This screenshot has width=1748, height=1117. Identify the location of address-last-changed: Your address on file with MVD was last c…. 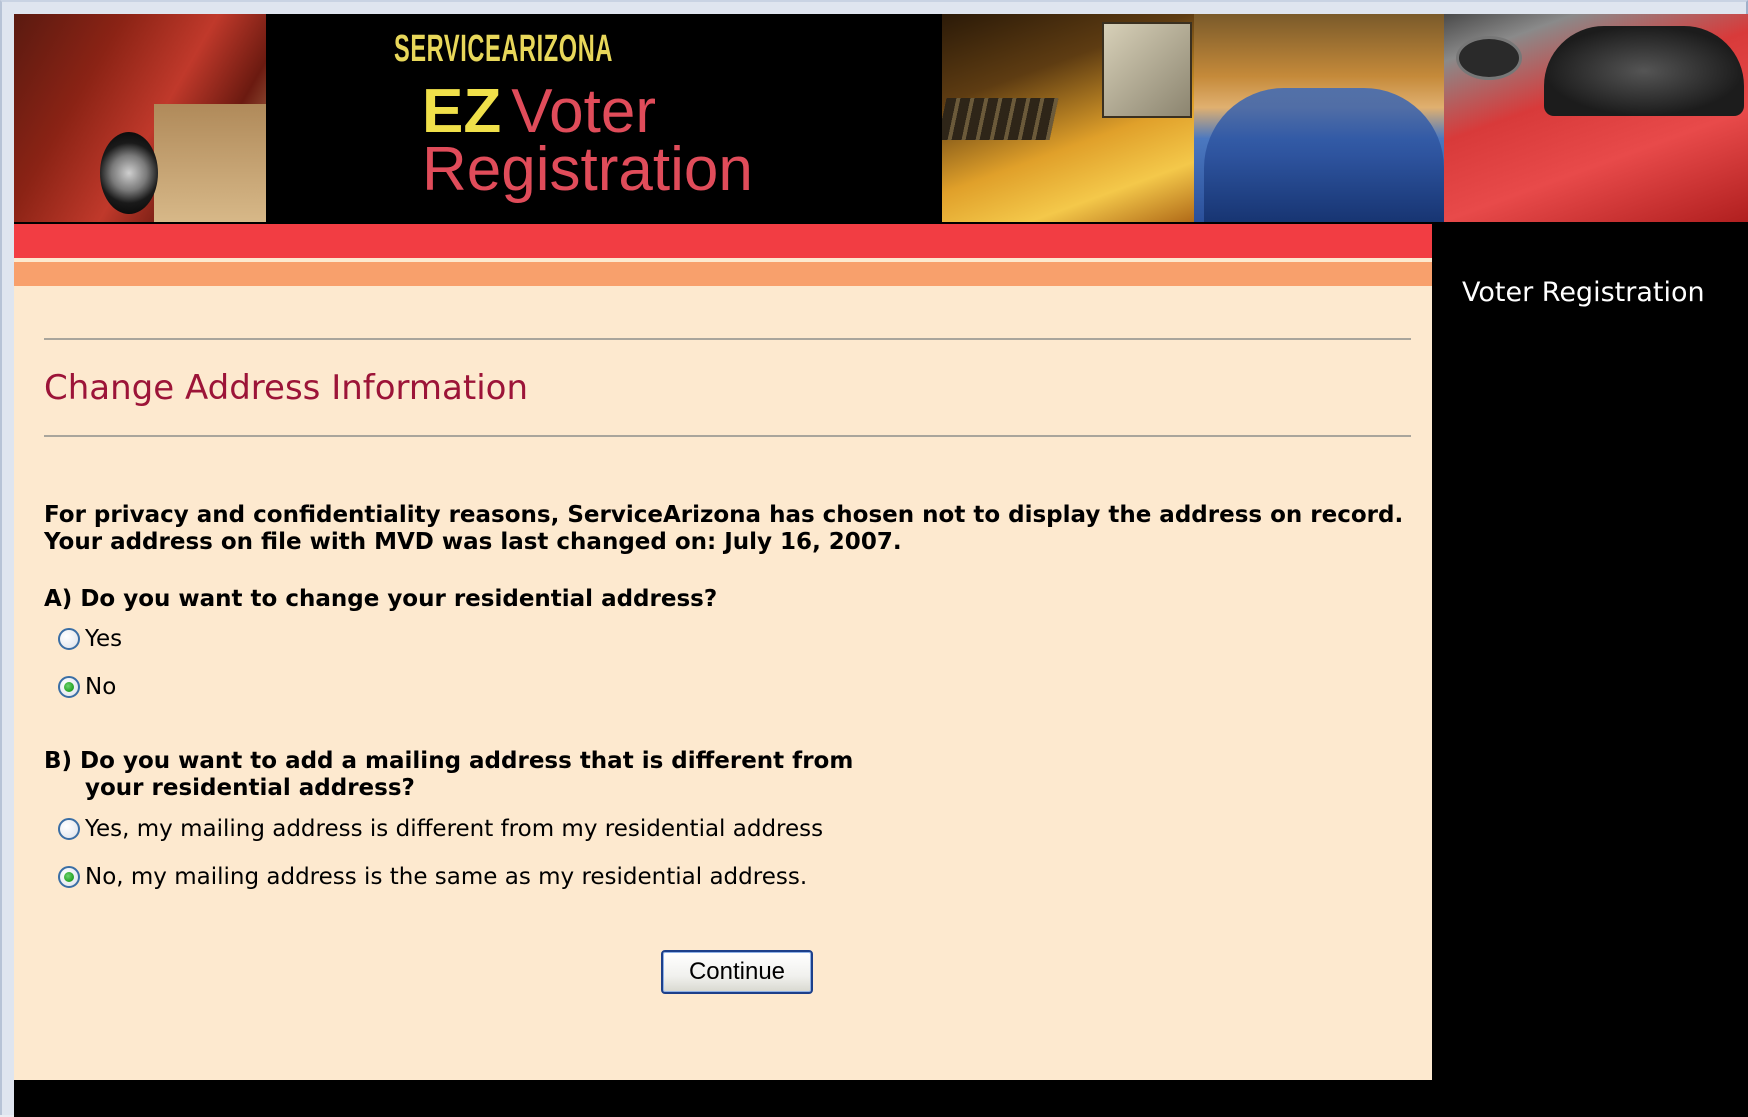
(473, 542).